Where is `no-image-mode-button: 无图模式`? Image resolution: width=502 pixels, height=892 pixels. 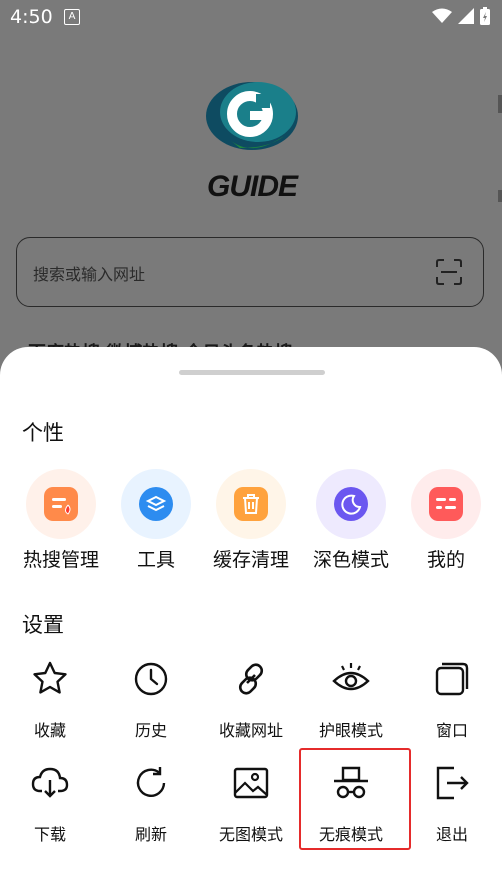
no-image-mode-button: 无图模式 is located at coordinates (251, 804).